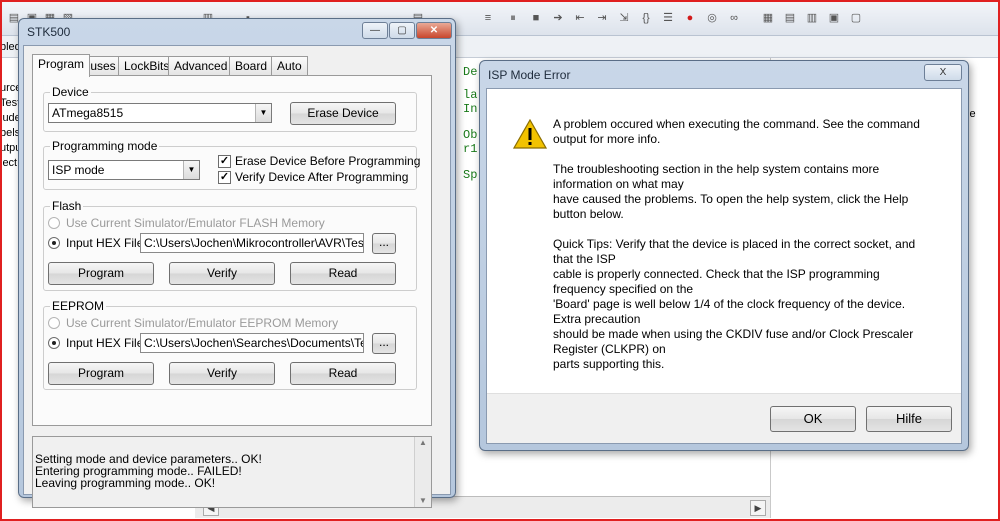 This screenshot has width=1000, height=521. What do you see at coordinates (78, 170) in the screenshot?
I see `programming-mode-value: ISP mode` at bounding box center [78, 170].